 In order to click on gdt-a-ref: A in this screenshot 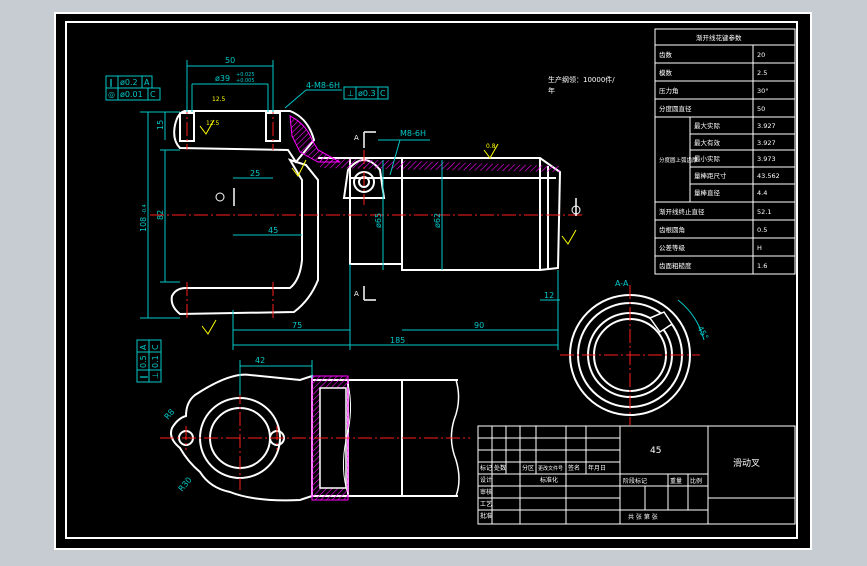, I will do `click(147, 82)`.